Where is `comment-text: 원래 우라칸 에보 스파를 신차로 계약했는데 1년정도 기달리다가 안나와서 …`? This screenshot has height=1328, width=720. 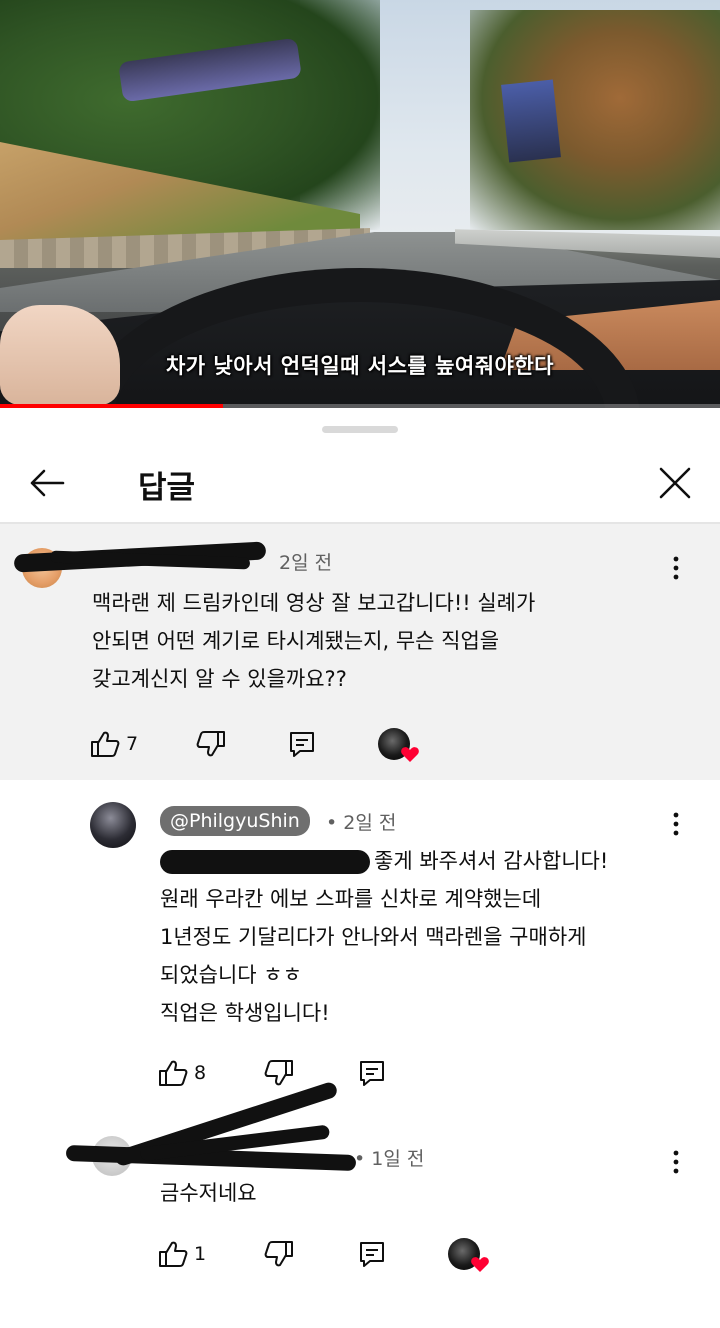 comment-text: 원래 우라칸 에보 스파를 신차로 계약했는데 1년정도 기달리다가 안나와서 … is located at coordinates (373, 956).